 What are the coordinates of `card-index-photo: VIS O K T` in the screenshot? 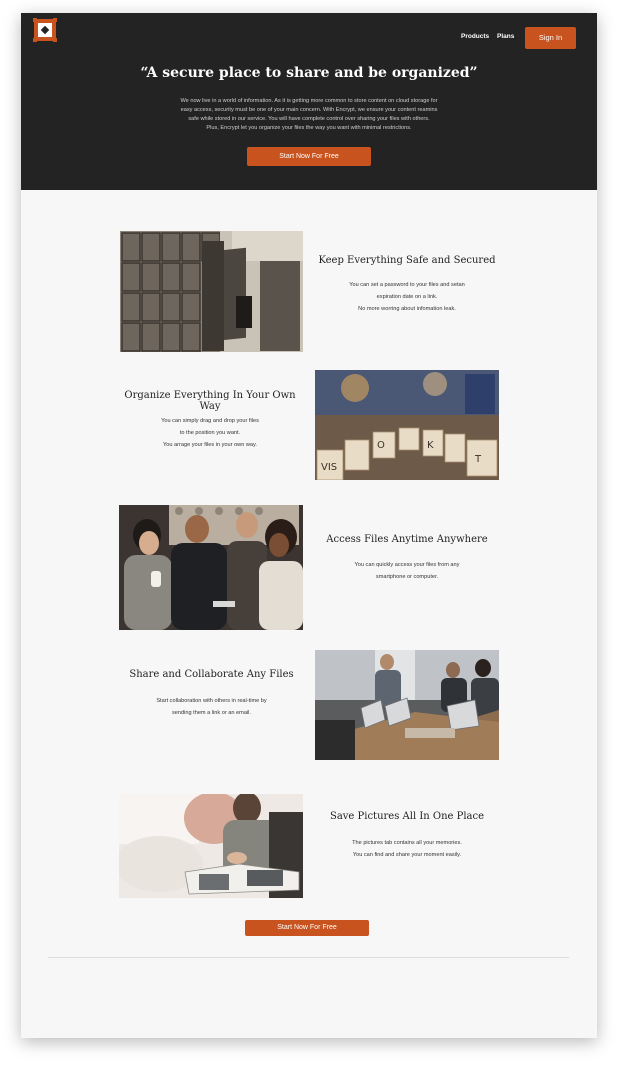 It's located at (407, 425).